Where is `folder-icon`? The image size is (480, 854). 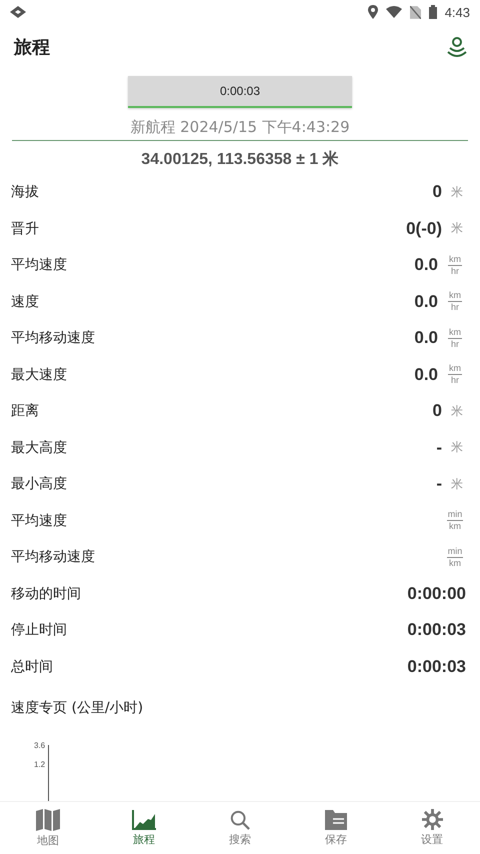
folder-icon is located at coordinates (336, 820).